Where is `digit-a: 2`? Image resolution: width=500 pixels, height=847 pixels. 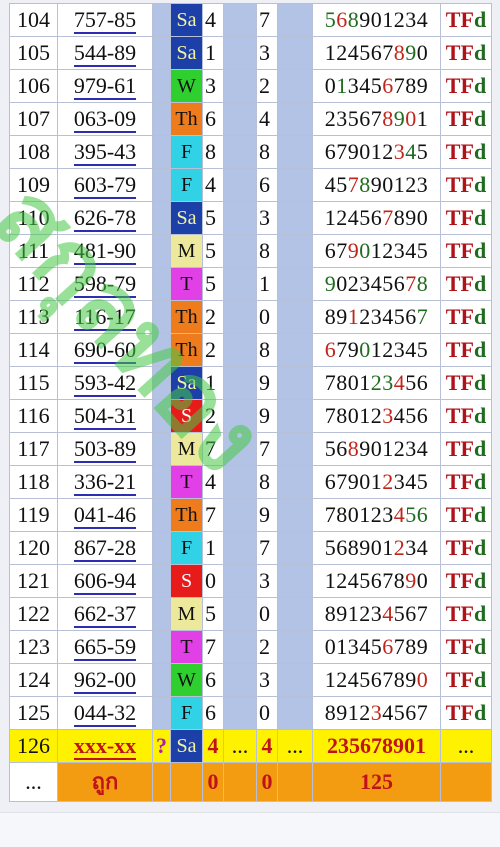 digit-a: 2 is located at coordinates (213, 350).